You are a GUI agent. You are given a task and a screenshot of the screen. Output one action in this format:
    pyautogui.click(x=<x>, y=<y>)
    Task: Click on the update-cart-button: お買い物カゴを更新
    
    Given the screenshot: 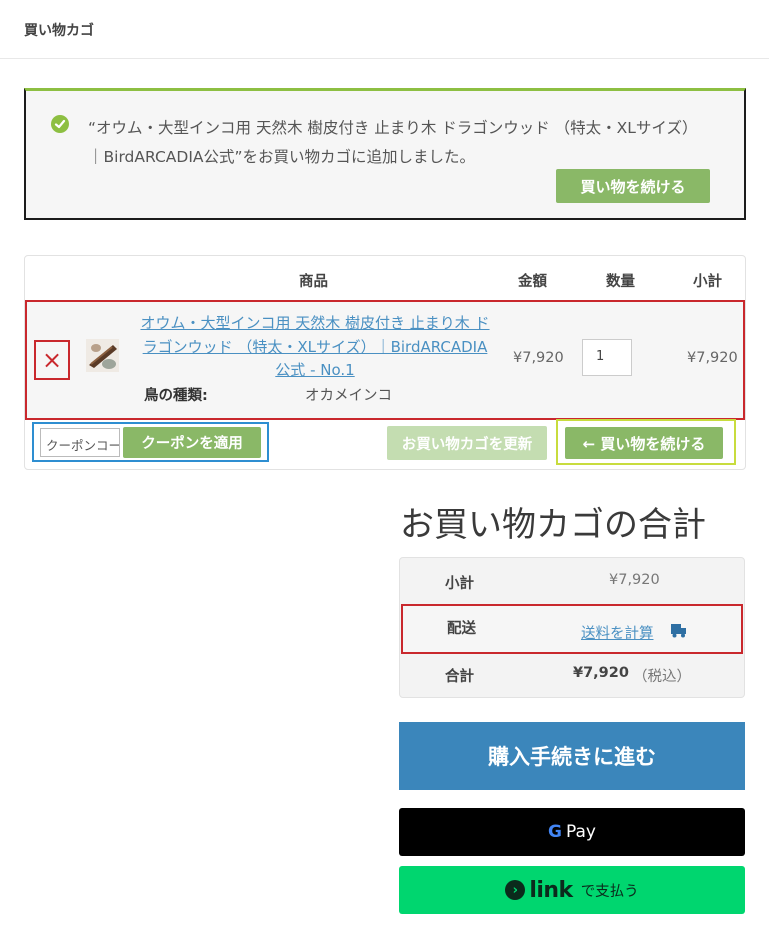 What is the action you would take?
    pyautogui.click(x=467, y=443)
    